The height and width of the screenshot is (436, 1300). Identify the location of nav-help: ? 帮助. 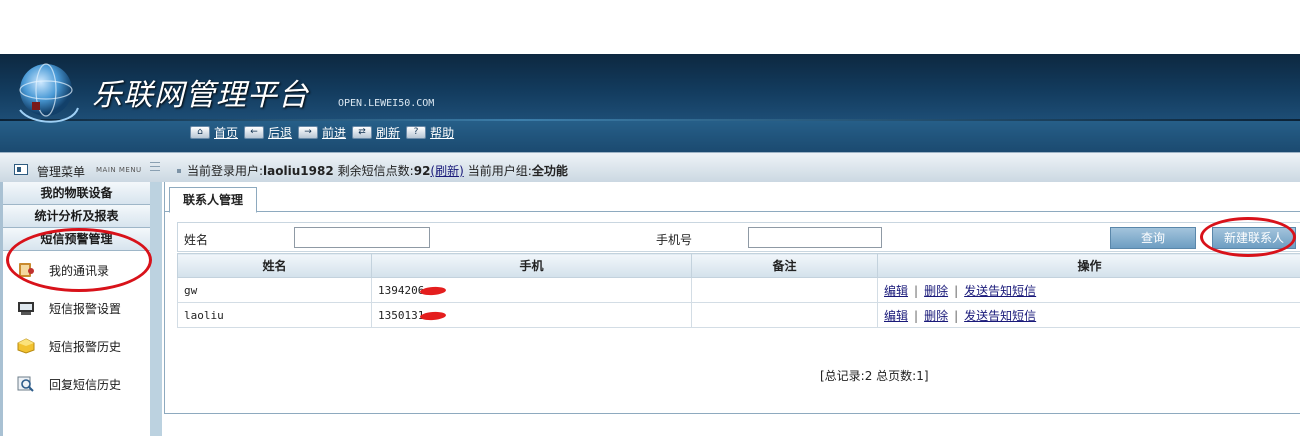
(430, 132).